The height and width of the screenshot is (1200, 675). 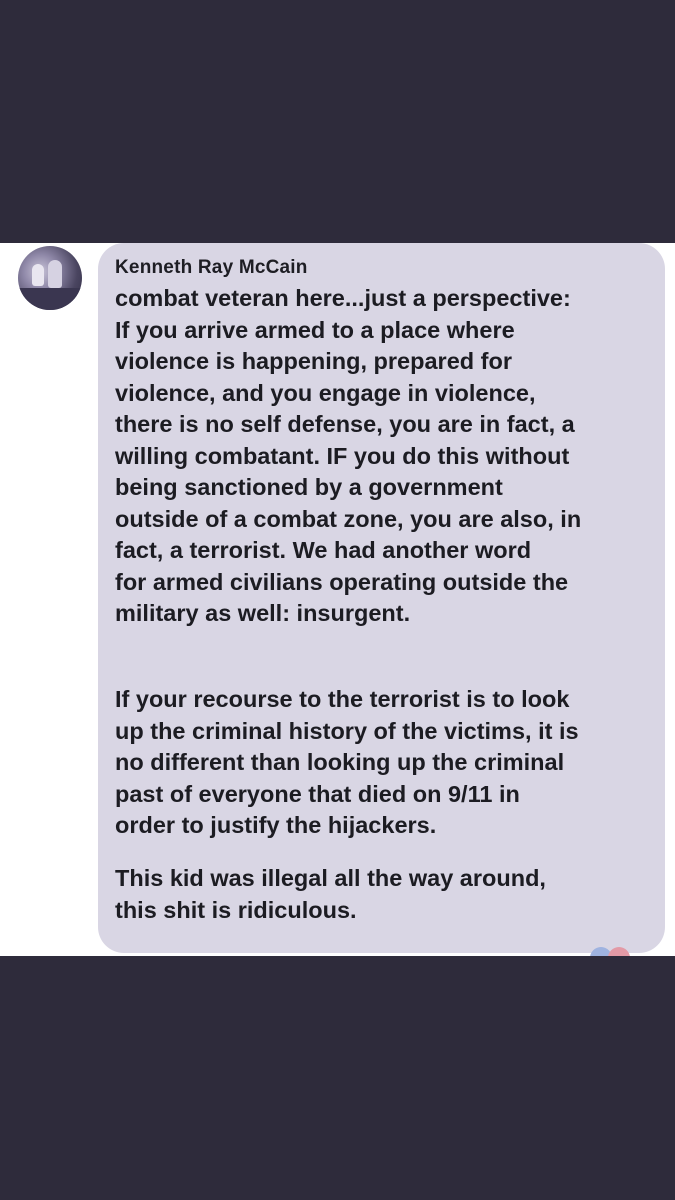 What do you see at coordinates (276, 825) in the screenshot?
I see `comment-line: order to justify the hijackers.` at bounding box center [276, 825].